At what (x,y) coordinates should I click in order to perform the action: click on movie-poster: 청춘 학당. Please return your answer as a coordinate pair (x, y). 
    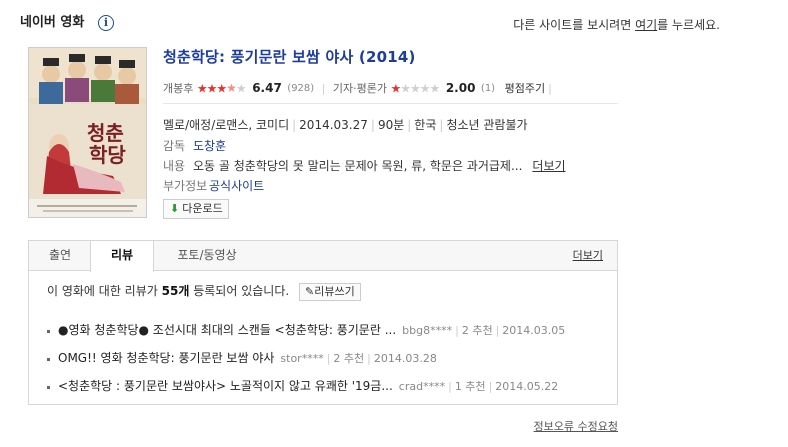
    Looking at the image, I should click on (87, 132).